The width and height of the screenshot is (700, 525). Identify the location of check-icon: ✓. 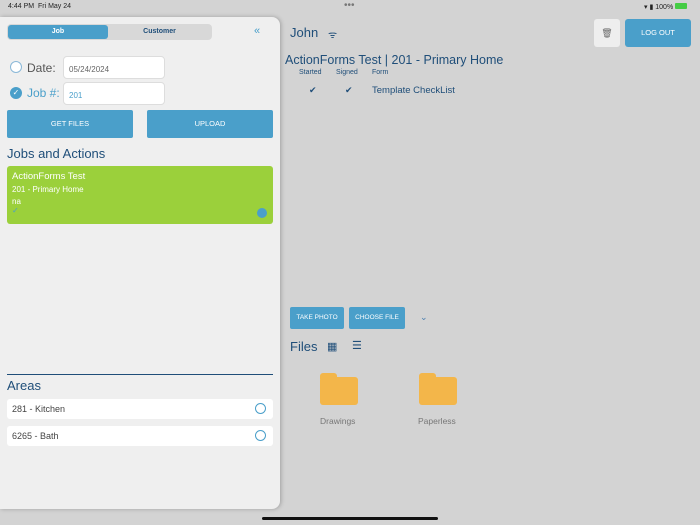
(15, 210).